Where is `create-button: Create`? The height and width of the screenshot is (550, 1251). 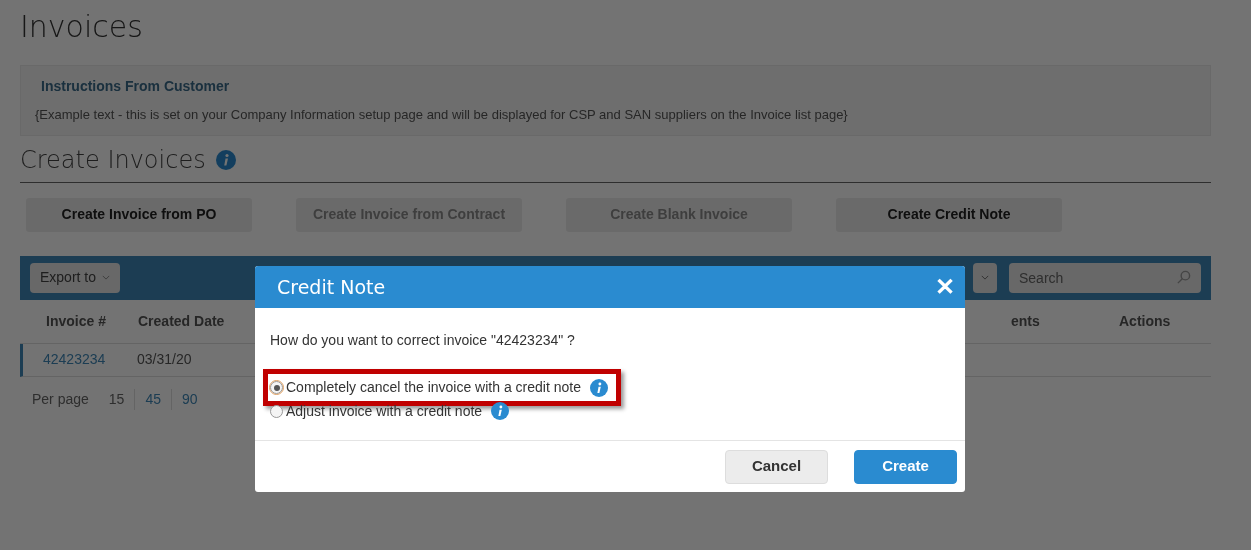
create-button: Create is located at coordinates (905, 466).